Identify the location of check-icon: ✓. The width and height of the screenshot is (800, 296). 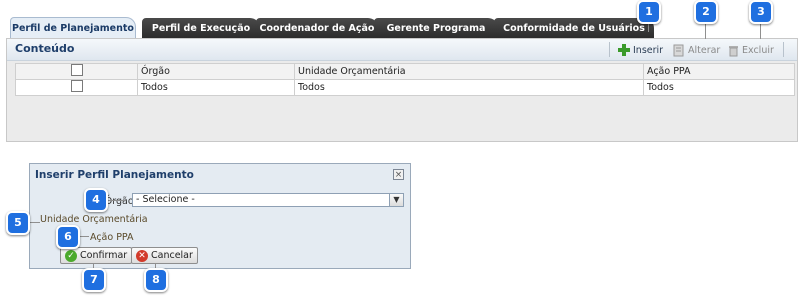
(71, 255).